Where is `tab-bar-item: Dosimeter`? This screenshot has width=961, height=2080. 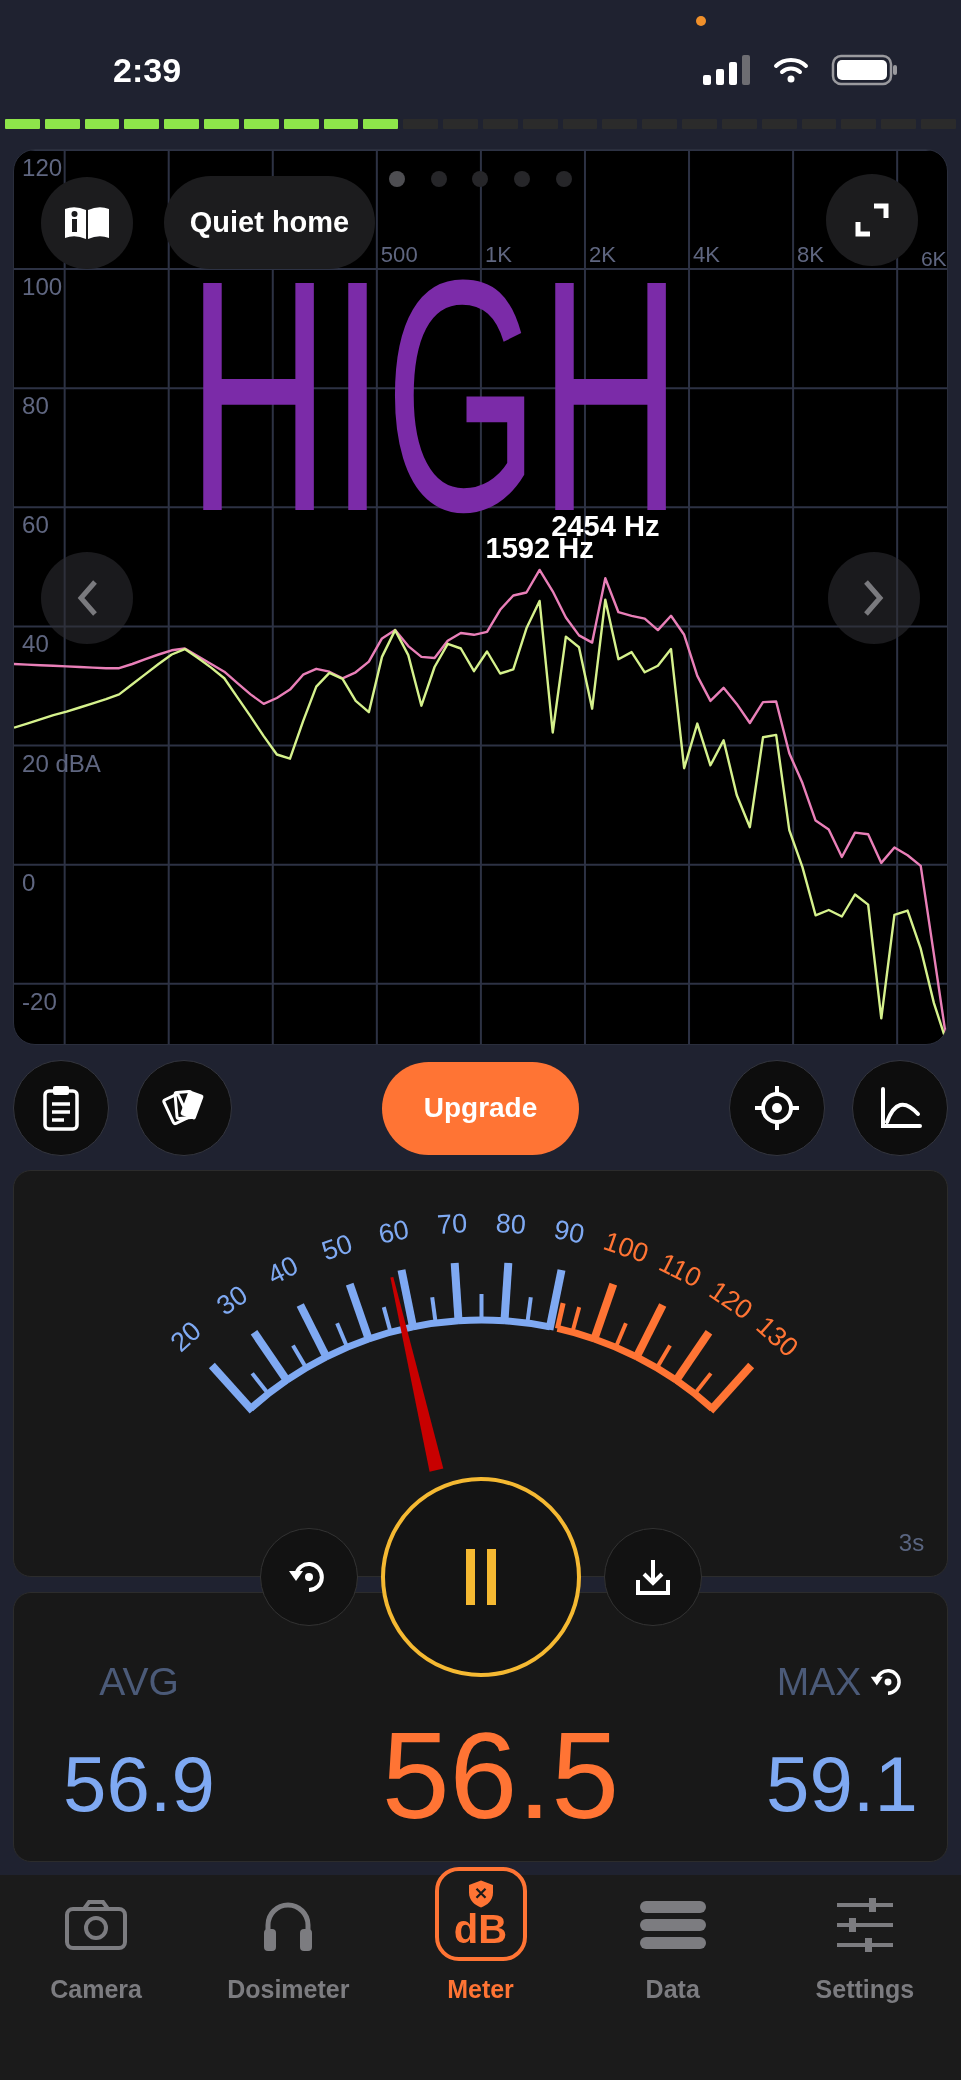 tab-bar-item: Dosimeter is located at coordinates (288, 1971).